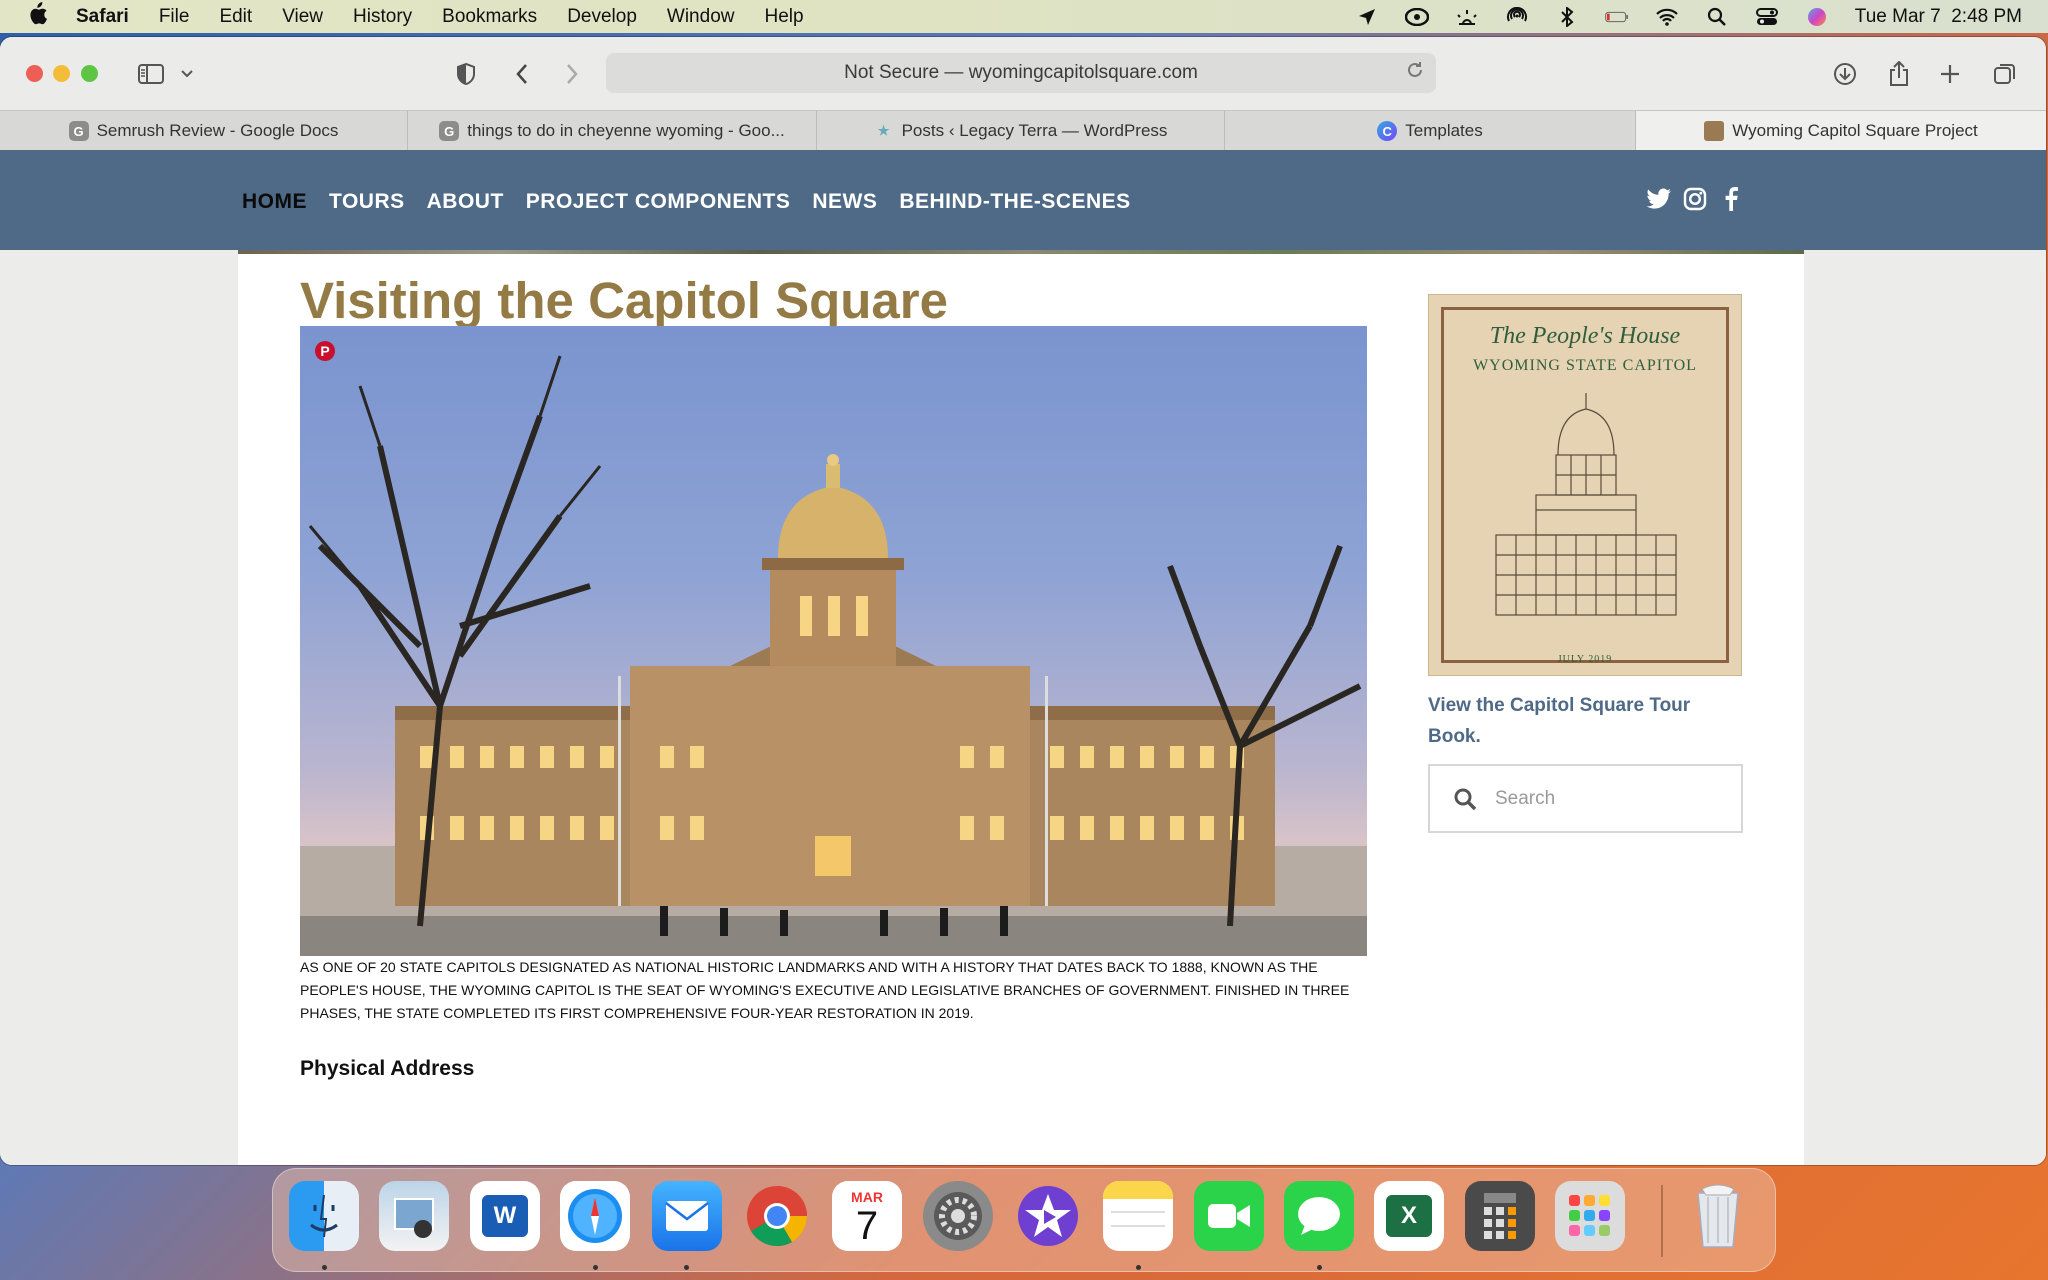 This screenshot has height=1280, width=2048. I want to click on address-bar: Not Secure — wyomingcapitolsquare.com, so click(1021, 73).